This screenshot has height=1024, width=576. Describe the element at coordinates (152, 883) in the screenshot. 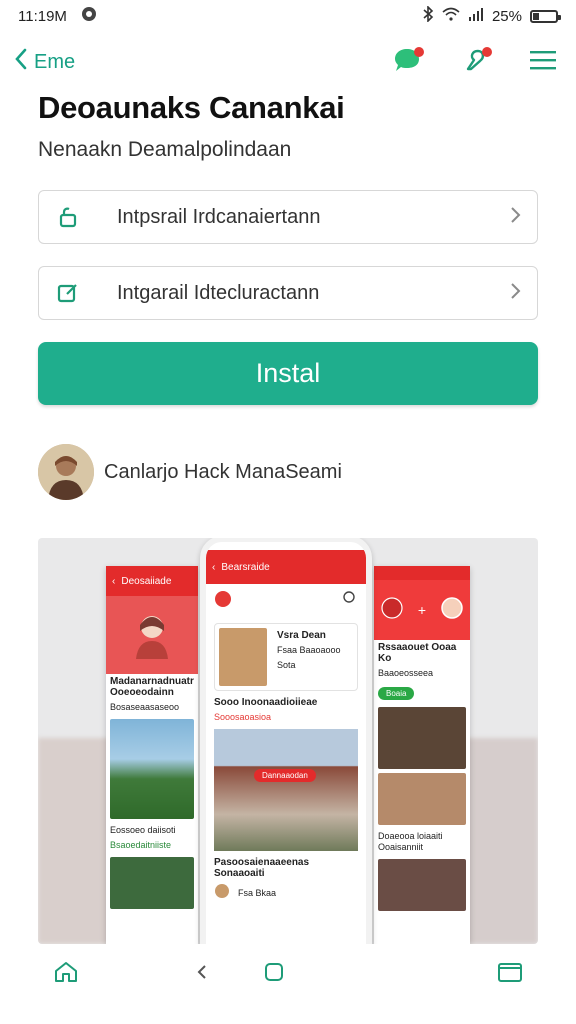

I see `forest-image` at that location.